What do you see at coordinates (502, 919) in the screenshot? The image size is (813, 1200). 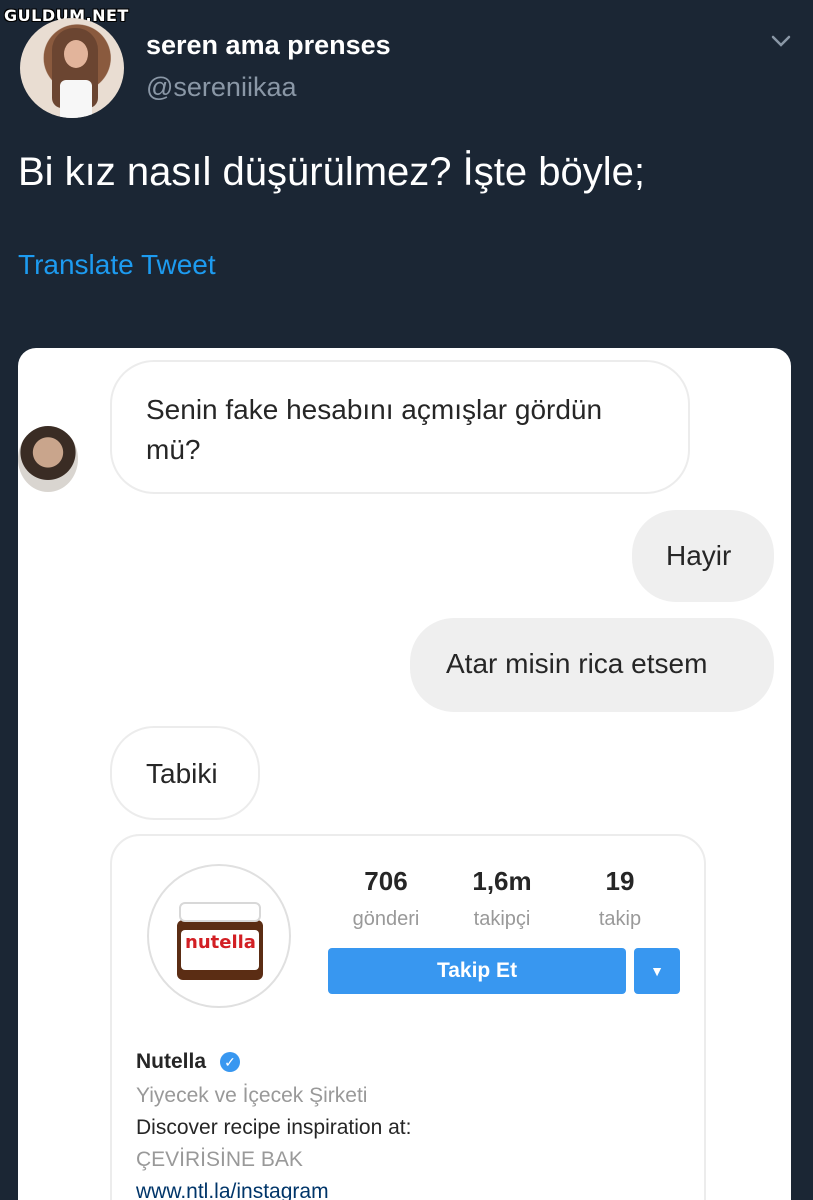 I see `followers-label: takipçi` at bounding box center [502, 919].